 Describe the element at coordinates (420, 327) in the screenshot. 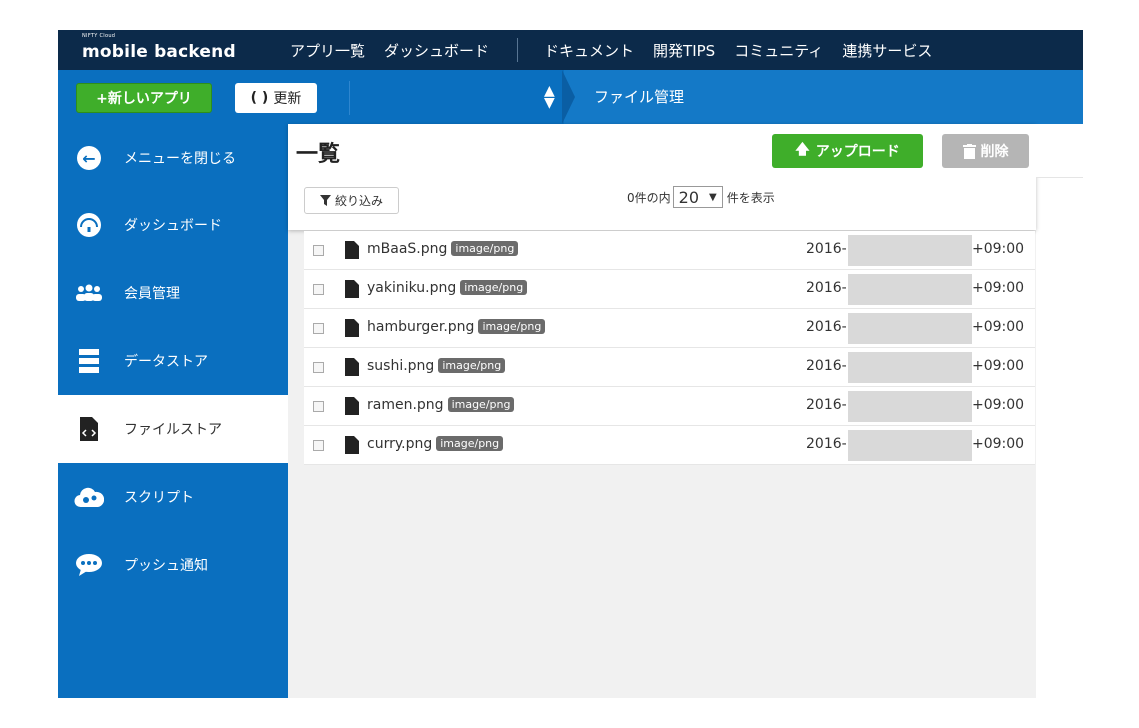

I see `file-name: hamburger.png` at that location.